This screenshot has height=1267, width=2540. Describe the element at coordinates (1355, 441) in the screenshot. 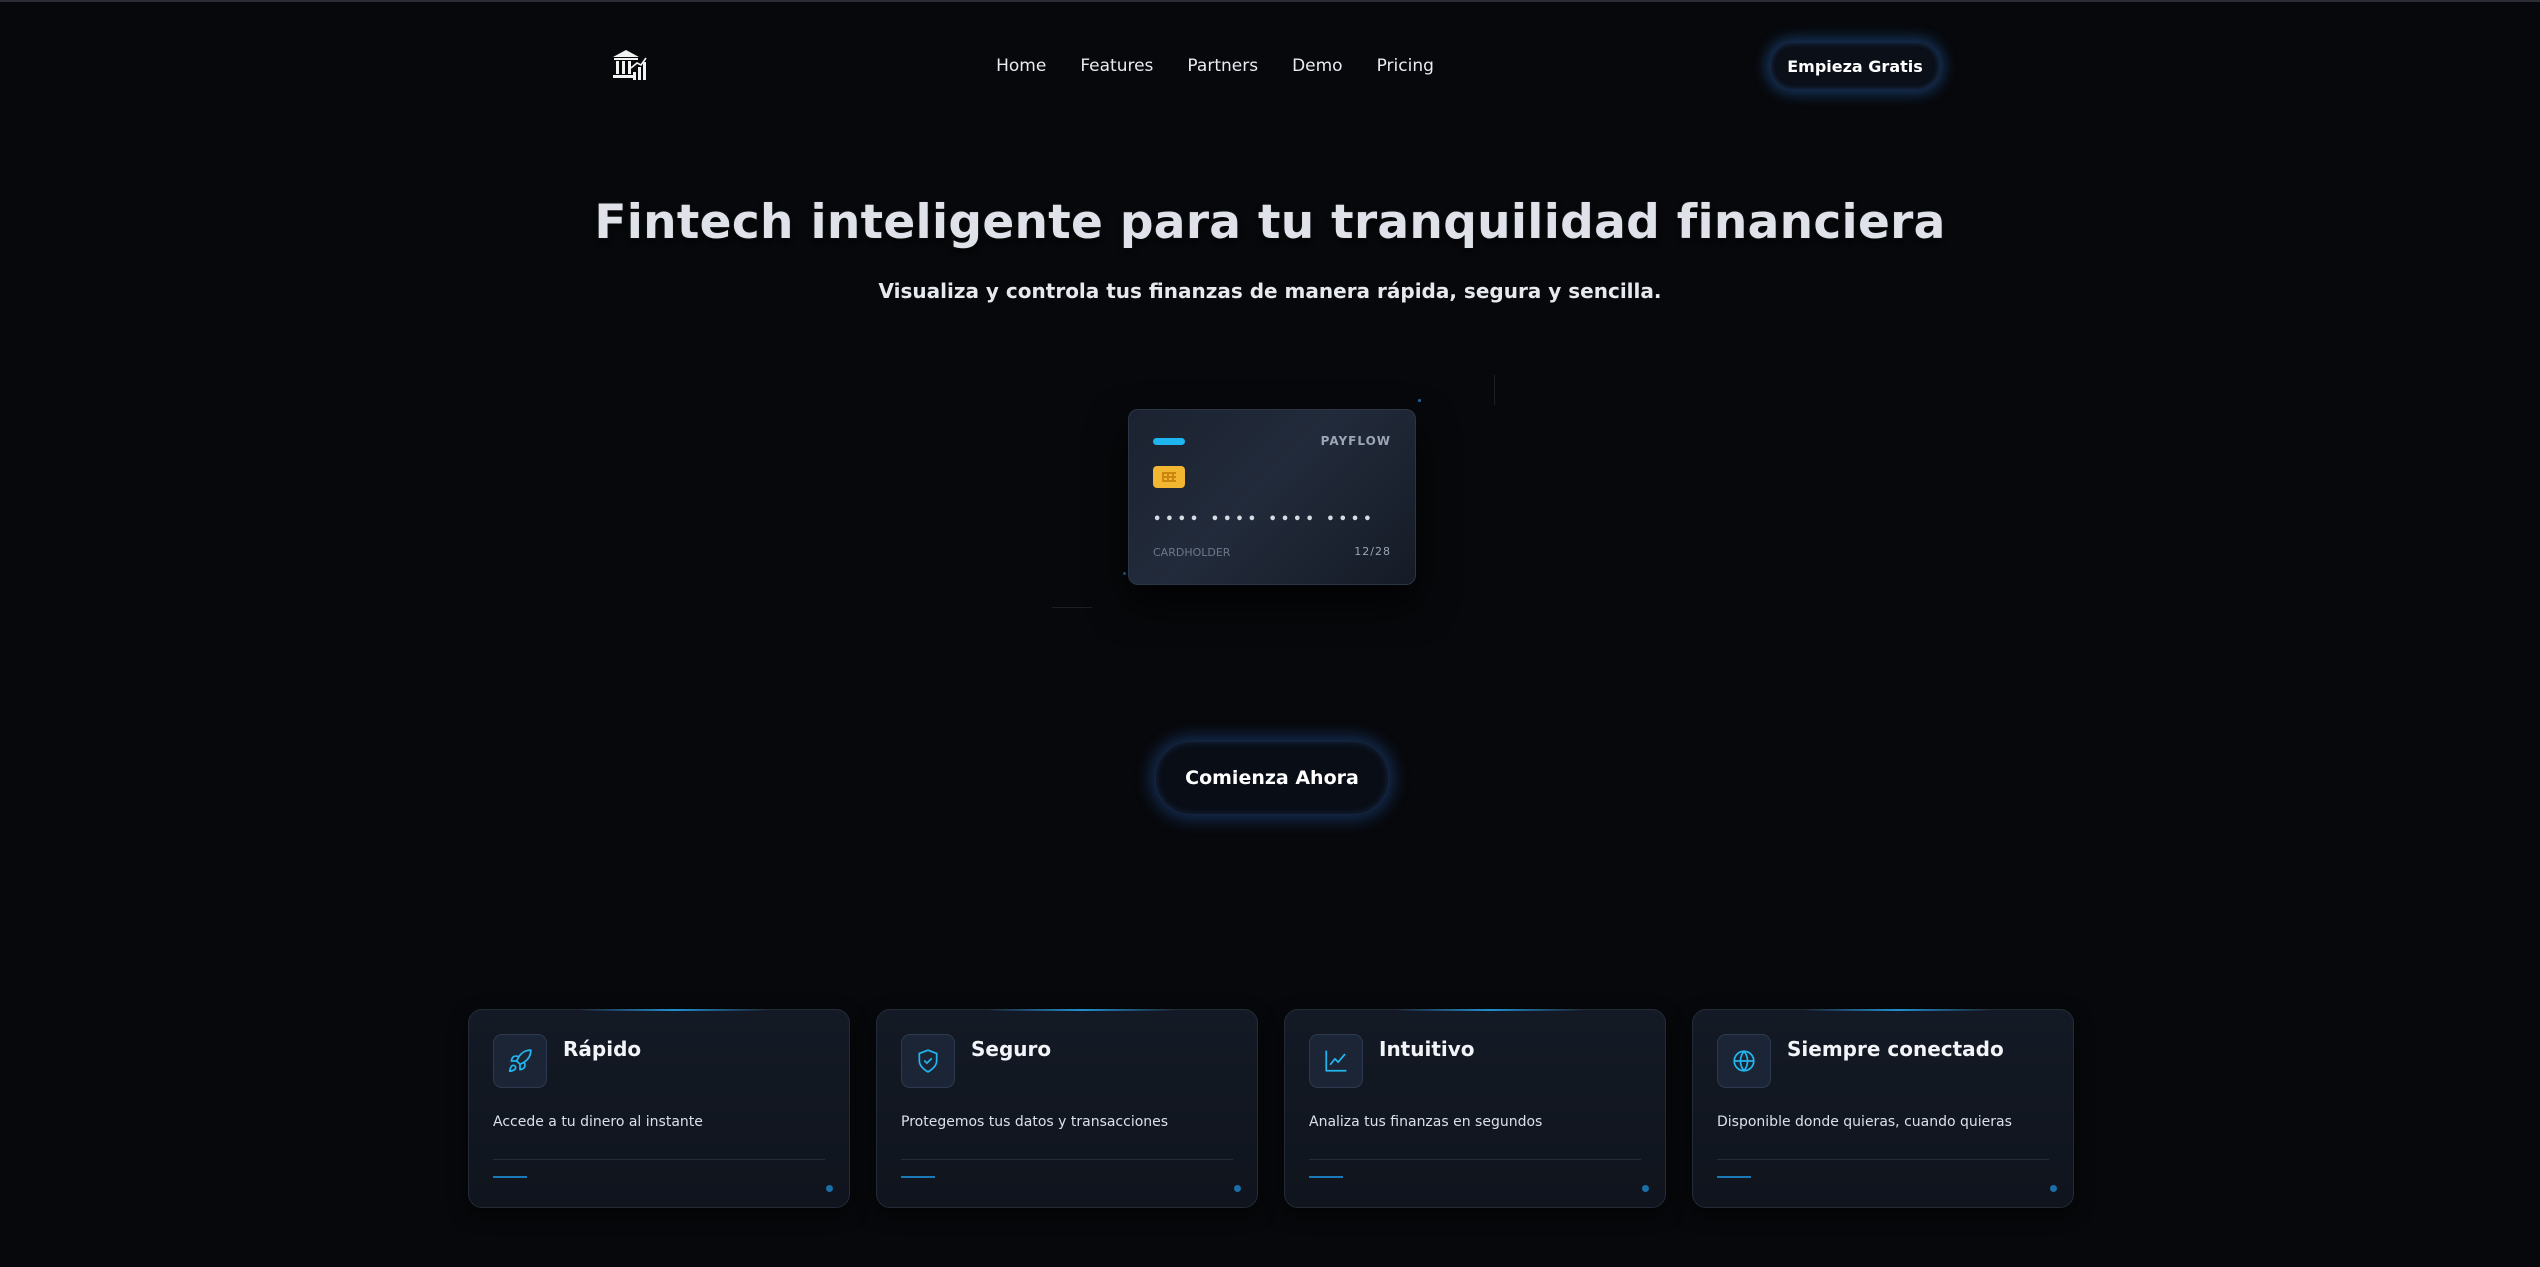

I see `card-brand: PAYFLOW` at that location.